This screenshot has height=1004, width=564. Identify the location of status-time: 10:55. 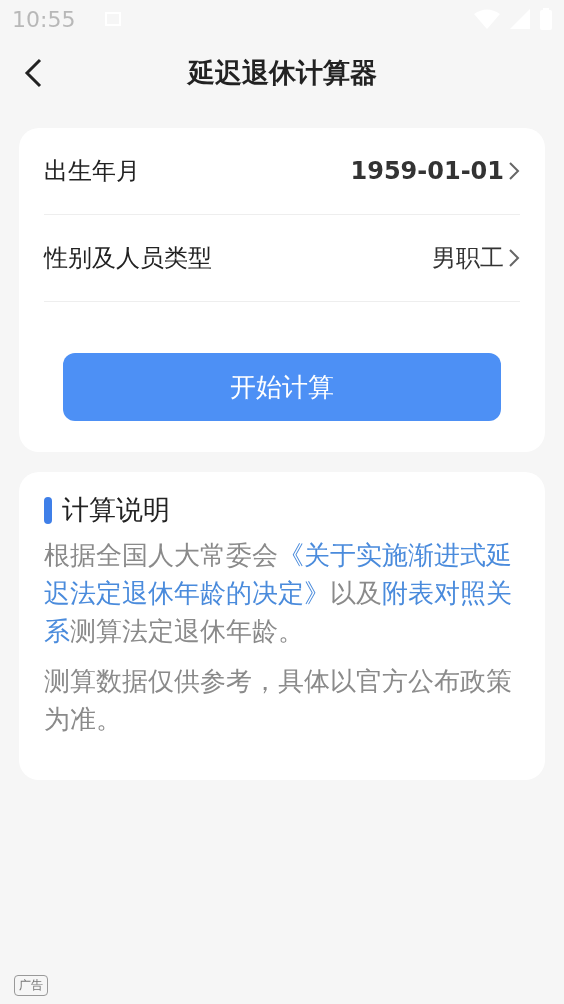
(44, 19).